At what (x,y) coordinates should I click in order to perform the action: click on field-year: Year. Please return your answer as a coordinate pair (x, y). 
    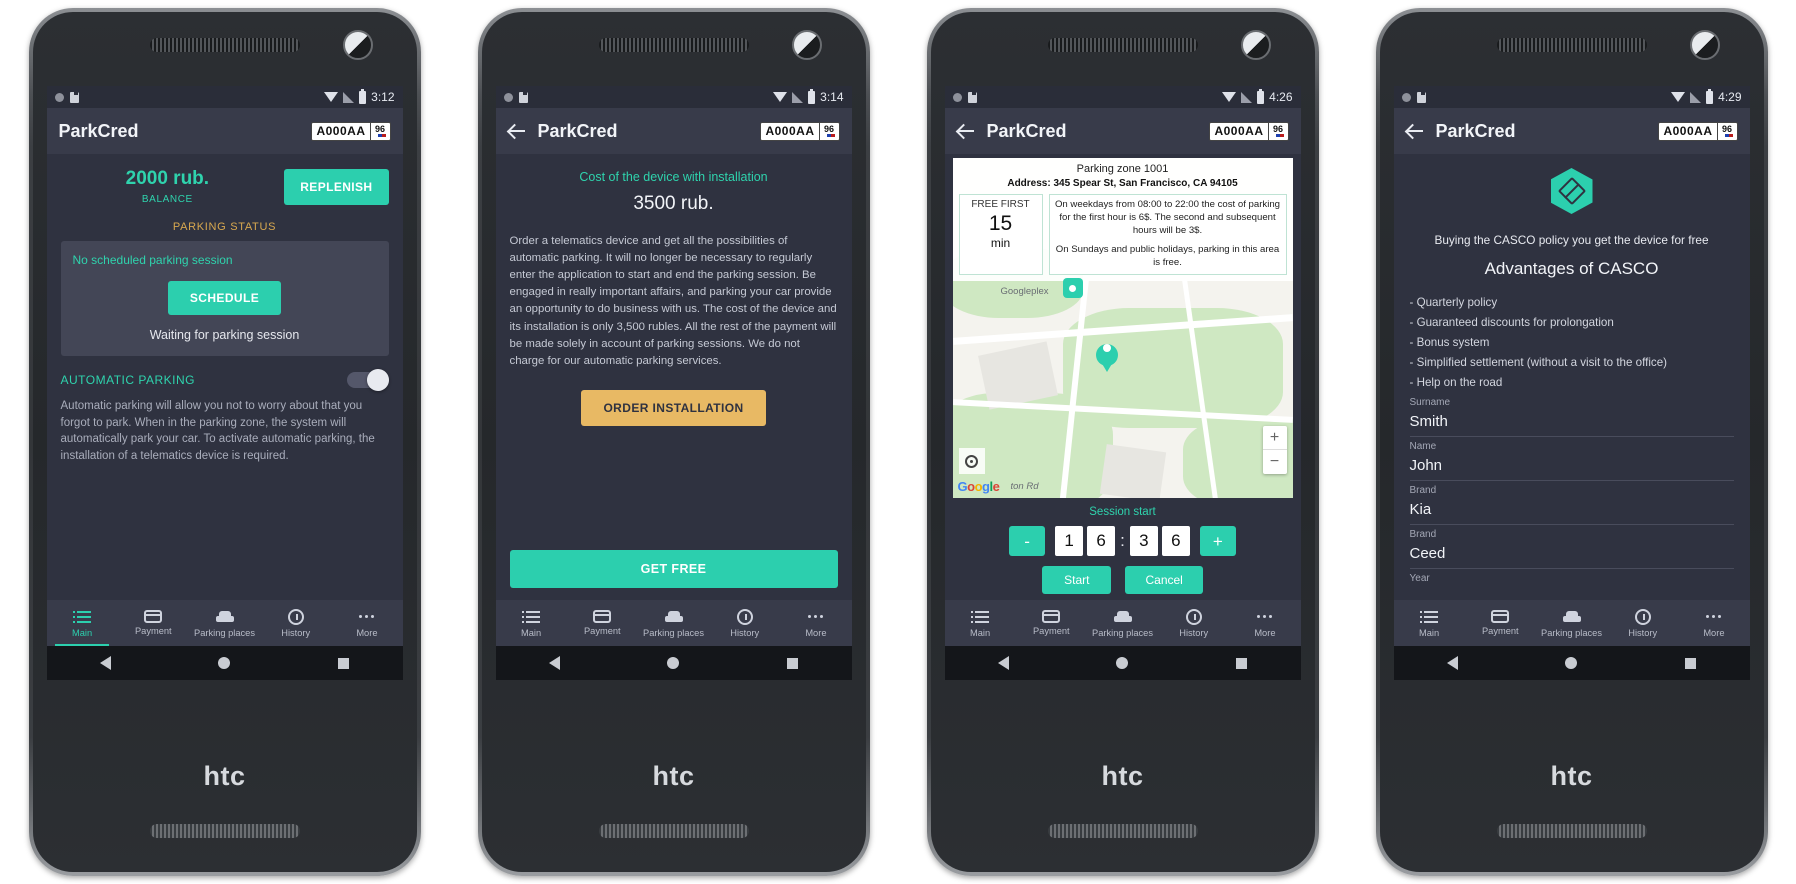
    Looking at the image, I should click on (1572, 576).